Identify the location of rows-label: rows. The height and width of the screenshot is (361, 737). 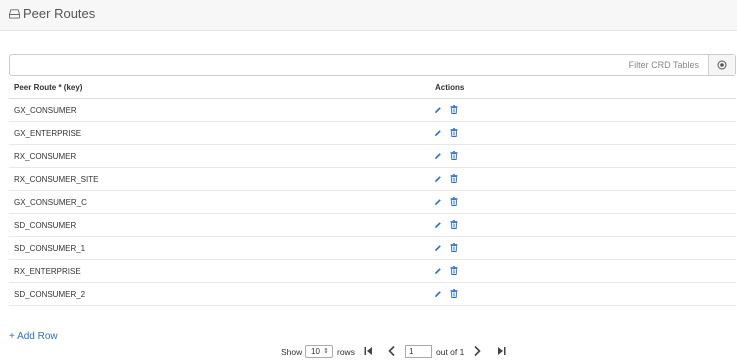
(346, 352).